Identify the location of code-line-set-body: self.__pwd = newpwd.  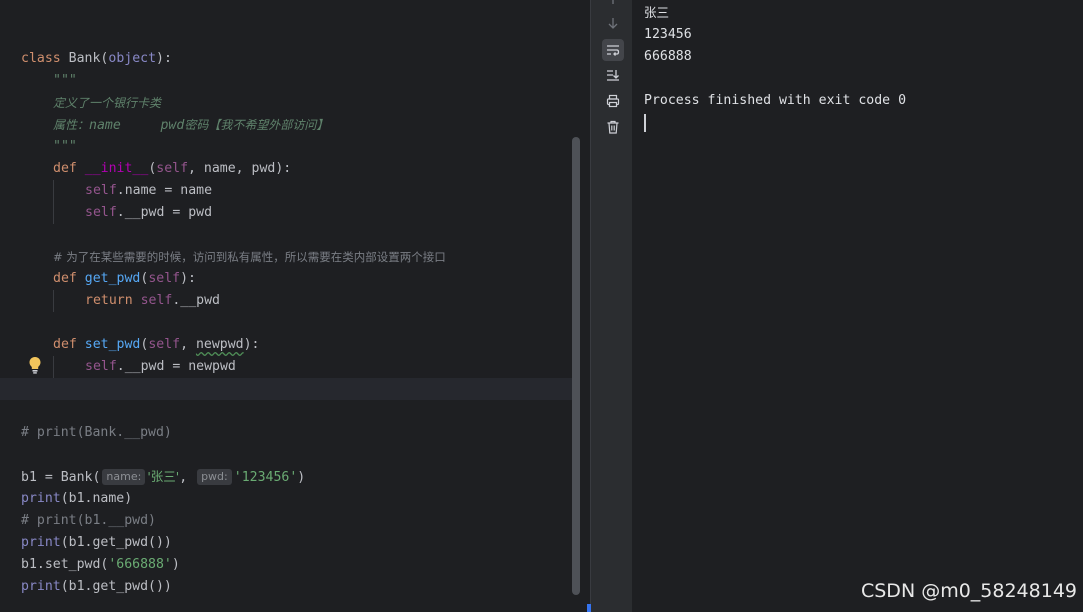
(160, 367).